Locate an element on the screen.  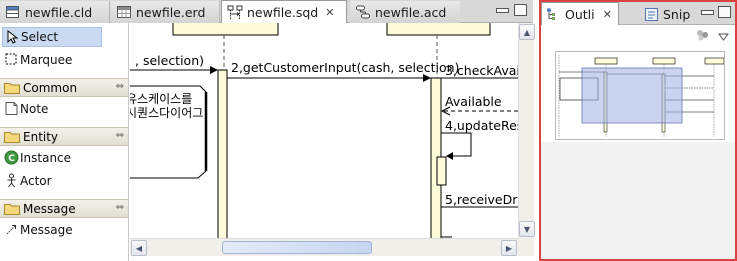
note: 유스케이스를 시퀀스다이어그 is located at coordinates (169, 132).